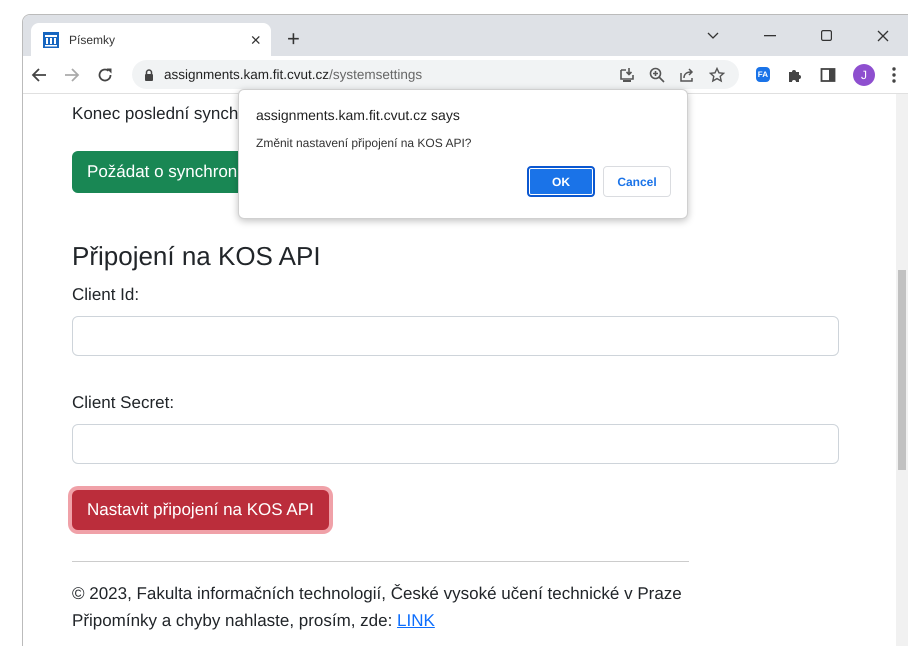 This screenshot has height=646, width=908. I want to click on zoom-icon, so click(656, 74).